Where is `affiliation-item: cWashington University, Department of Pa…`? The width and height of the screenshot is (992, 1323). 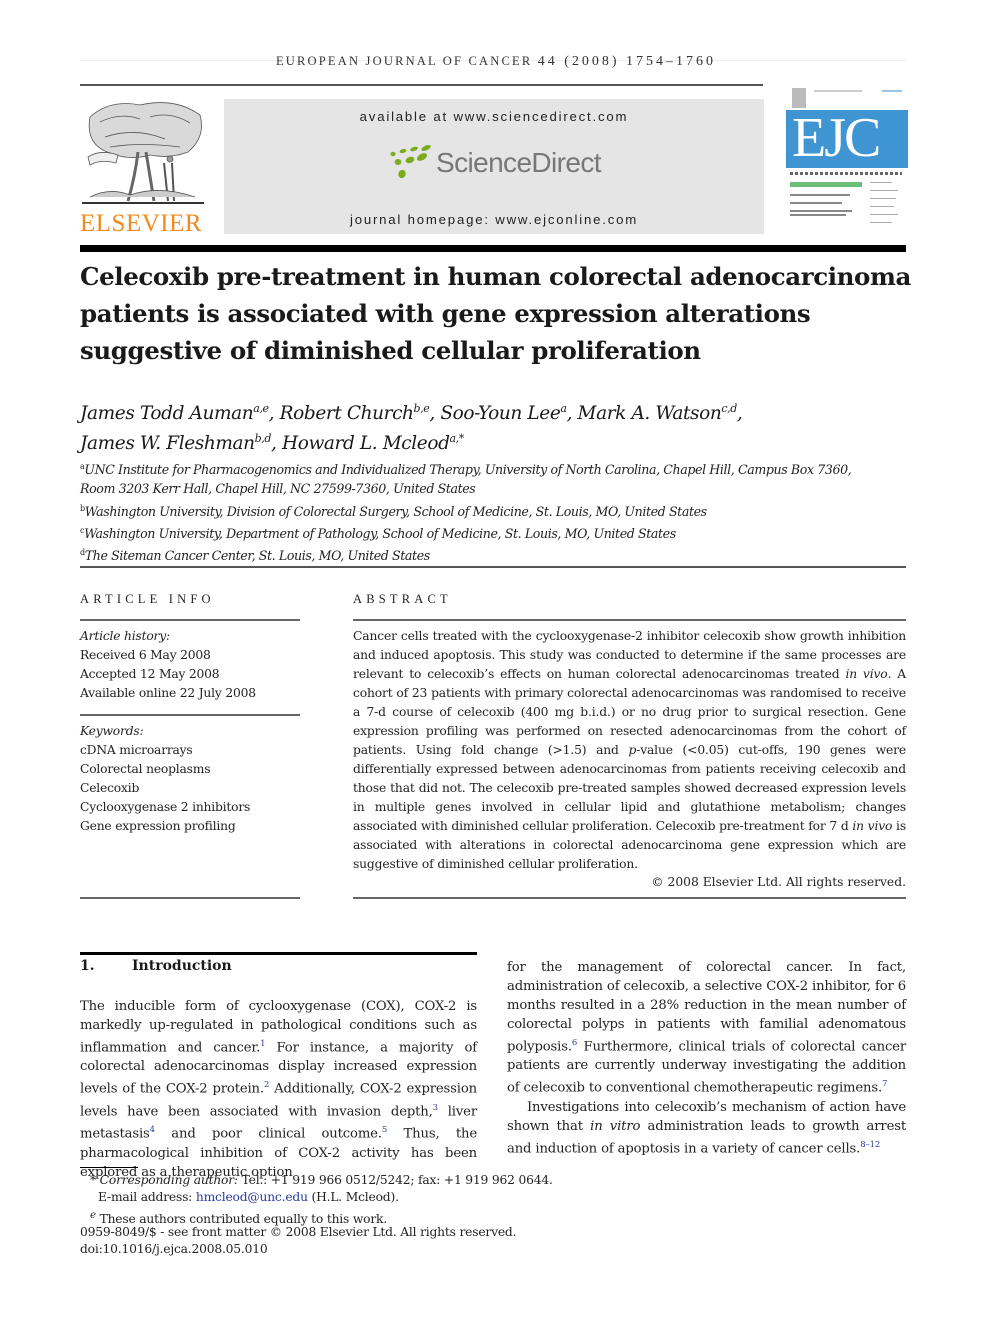
affiliation-item: cWashington University, Department of Pa… is located at coordinates (500, 532).